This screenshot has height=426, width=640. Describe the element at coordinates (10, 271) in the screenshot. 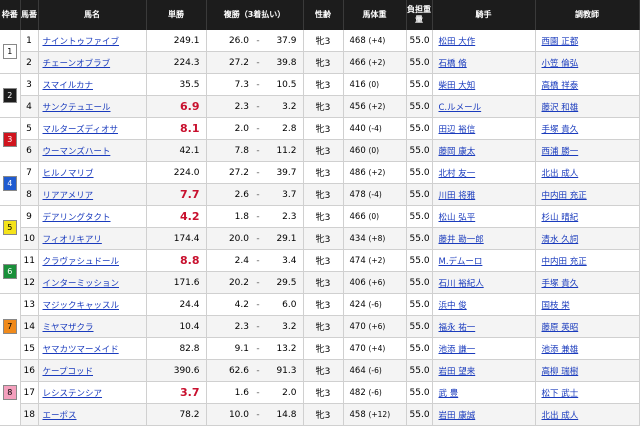

I see `waku-cell: 6` at that location.